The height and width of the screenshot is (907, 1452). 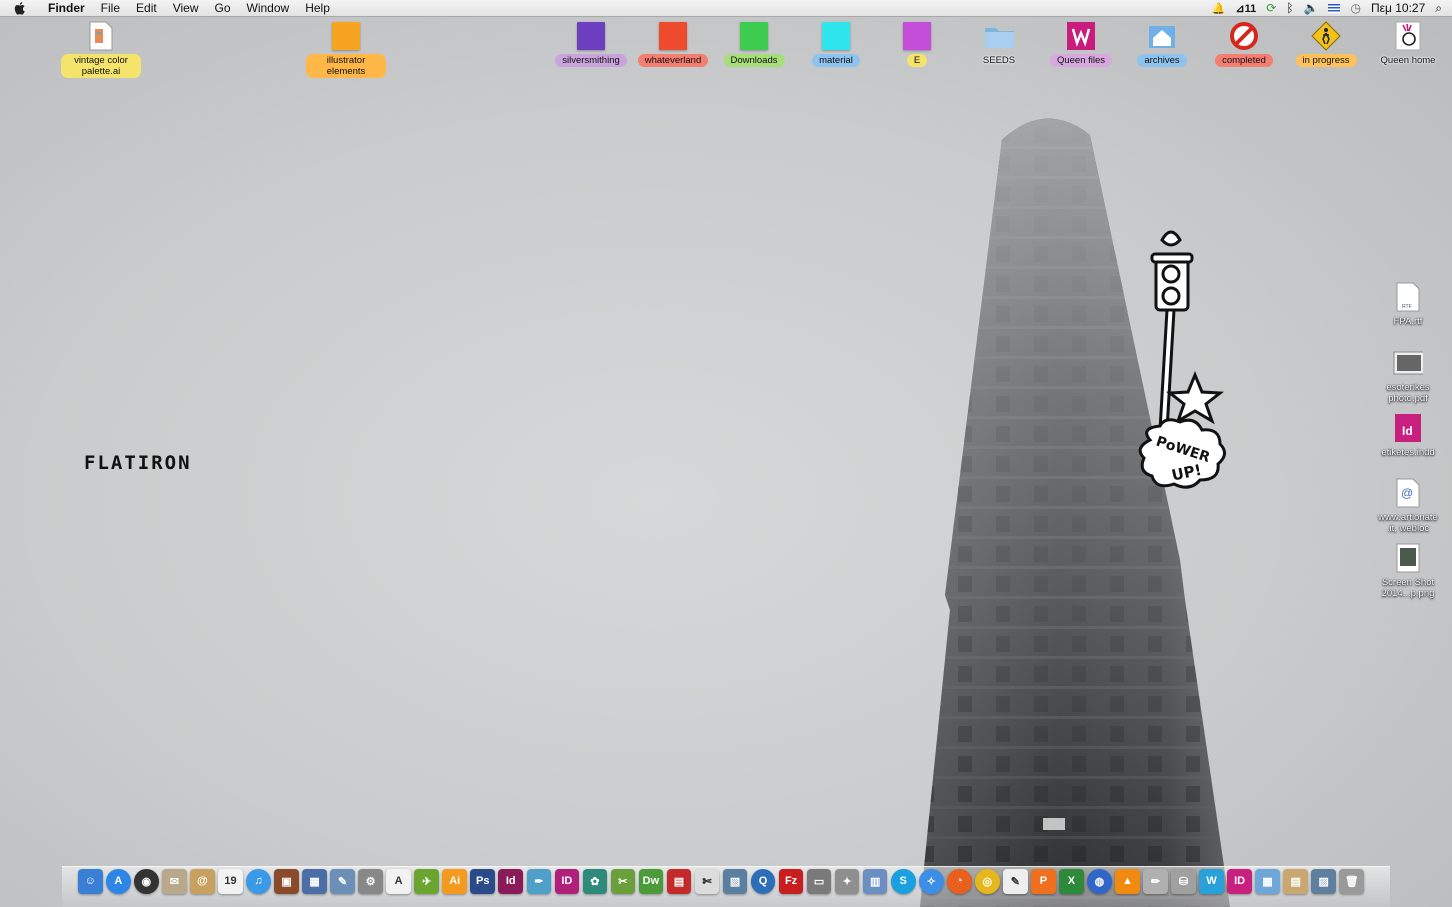 I want to click on apple-menu-icon, so click(x=20, y=8).